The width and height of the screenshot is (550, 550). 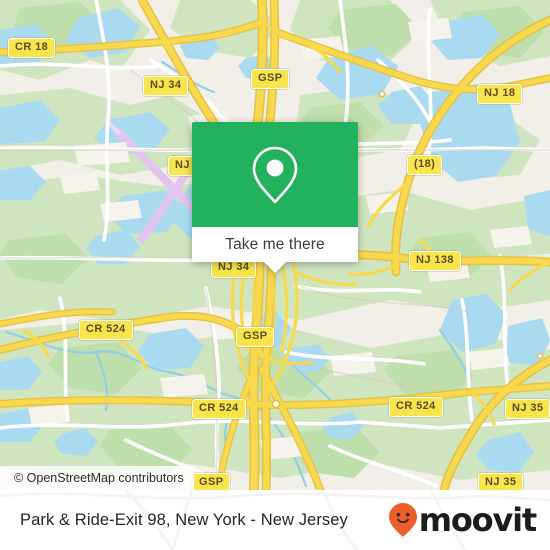 I want to click on location-pin-icon, so click(x=275, y=174).